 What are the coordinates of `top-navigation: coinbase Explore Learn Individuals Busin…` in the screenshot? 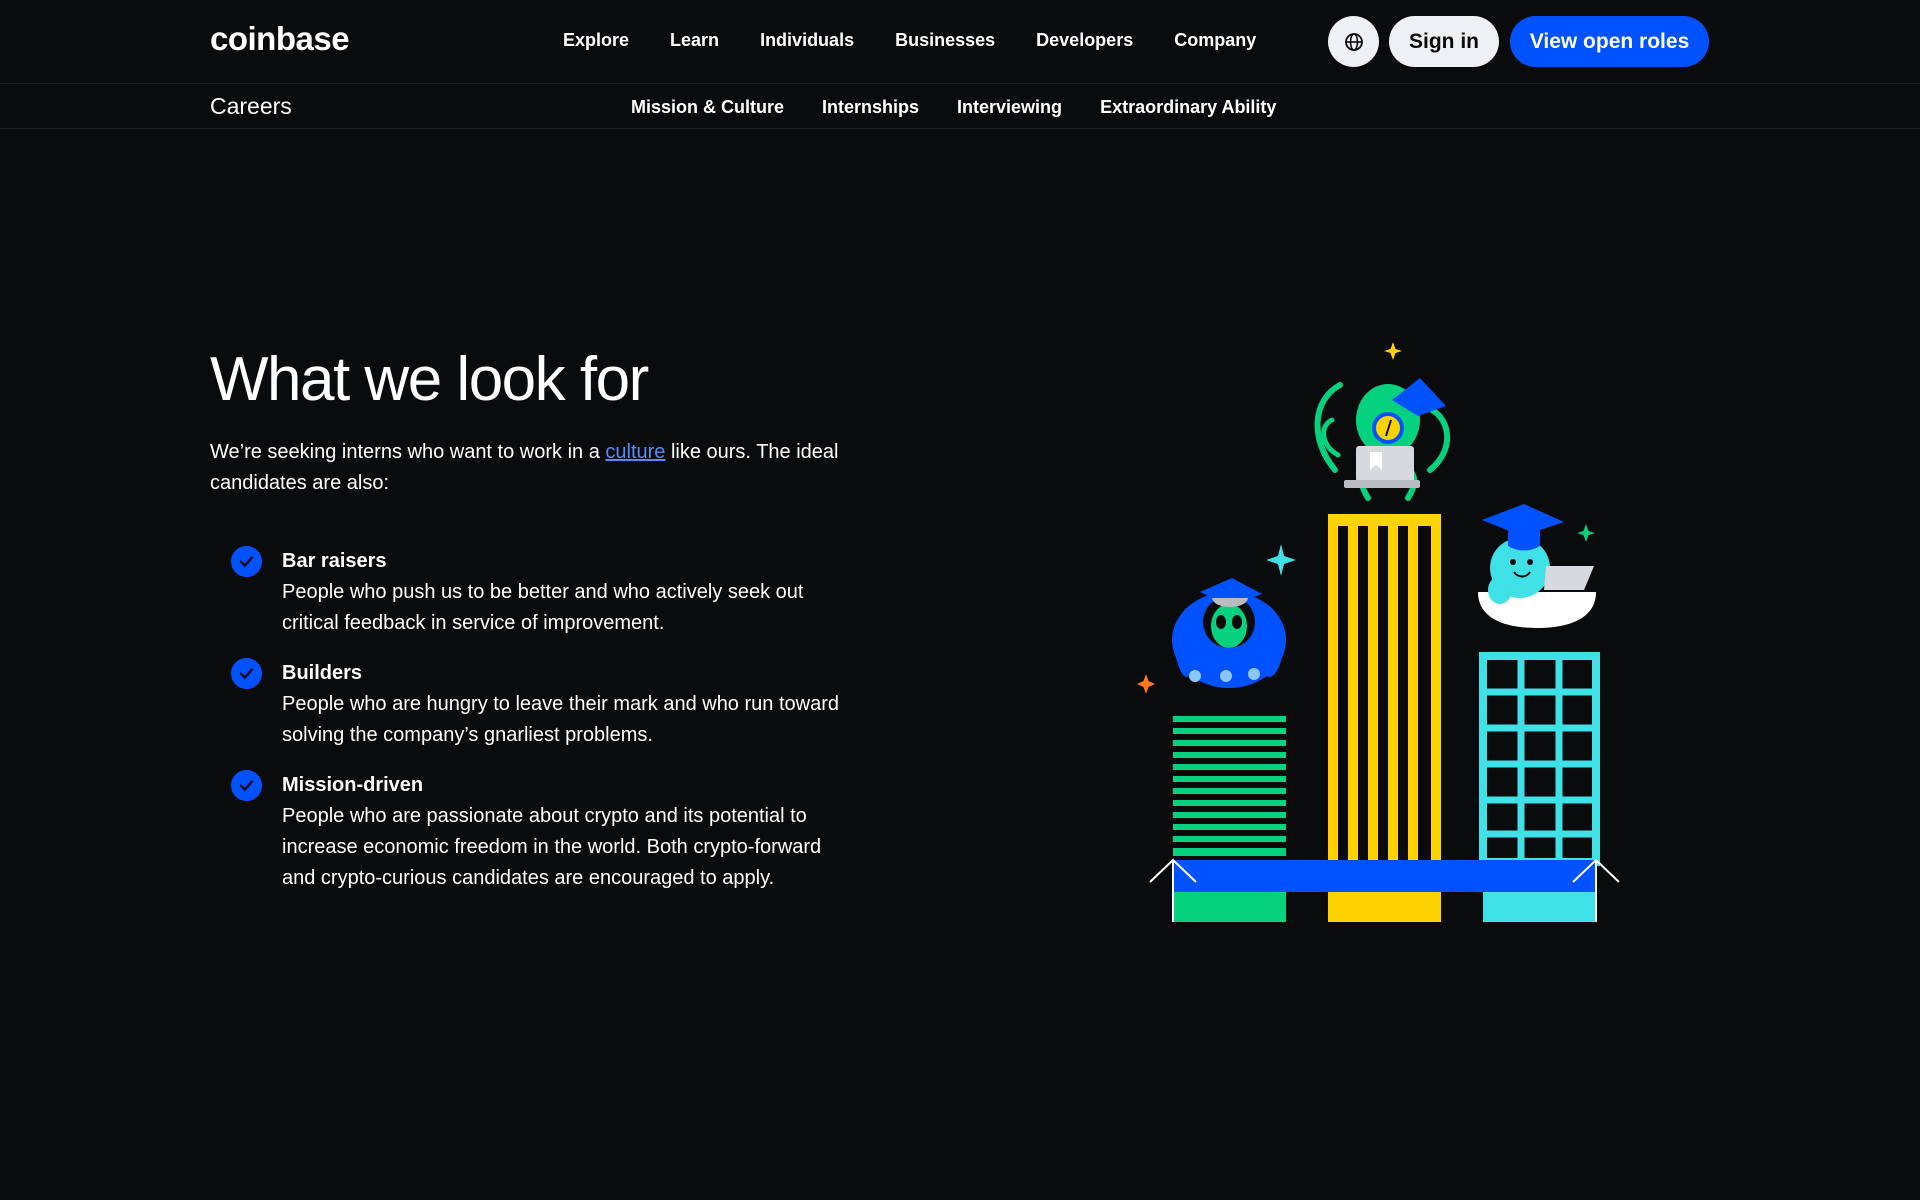 It's located at (960, 42).